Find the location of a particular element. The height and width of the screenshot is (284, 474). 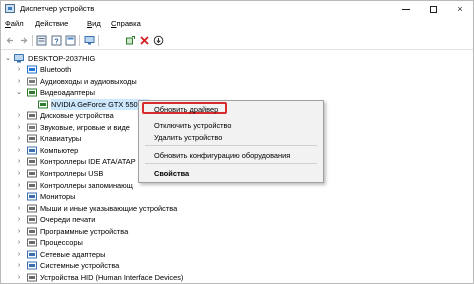

computer-icon is located at coordinates (19, 58).